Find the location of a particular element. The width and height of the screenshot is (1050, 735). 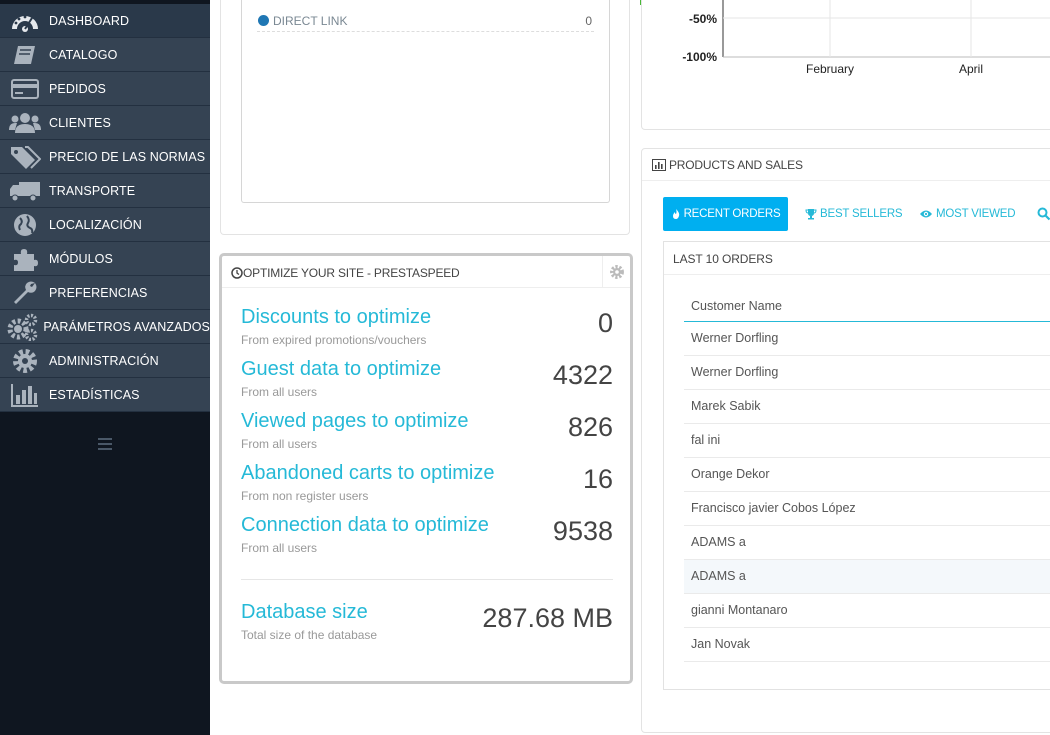

trophy-icon is located at coordinates (811, 214).